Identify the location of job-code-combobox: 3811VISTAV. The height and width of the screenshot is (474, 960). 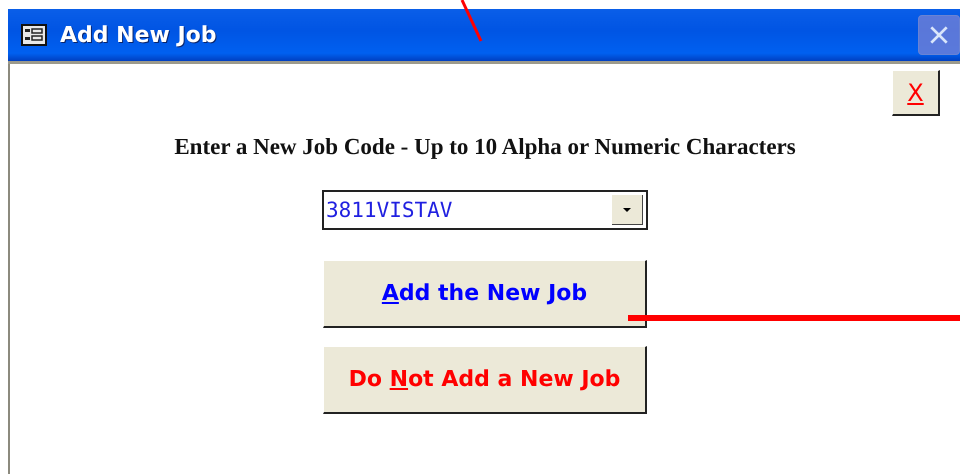
(485, 210).